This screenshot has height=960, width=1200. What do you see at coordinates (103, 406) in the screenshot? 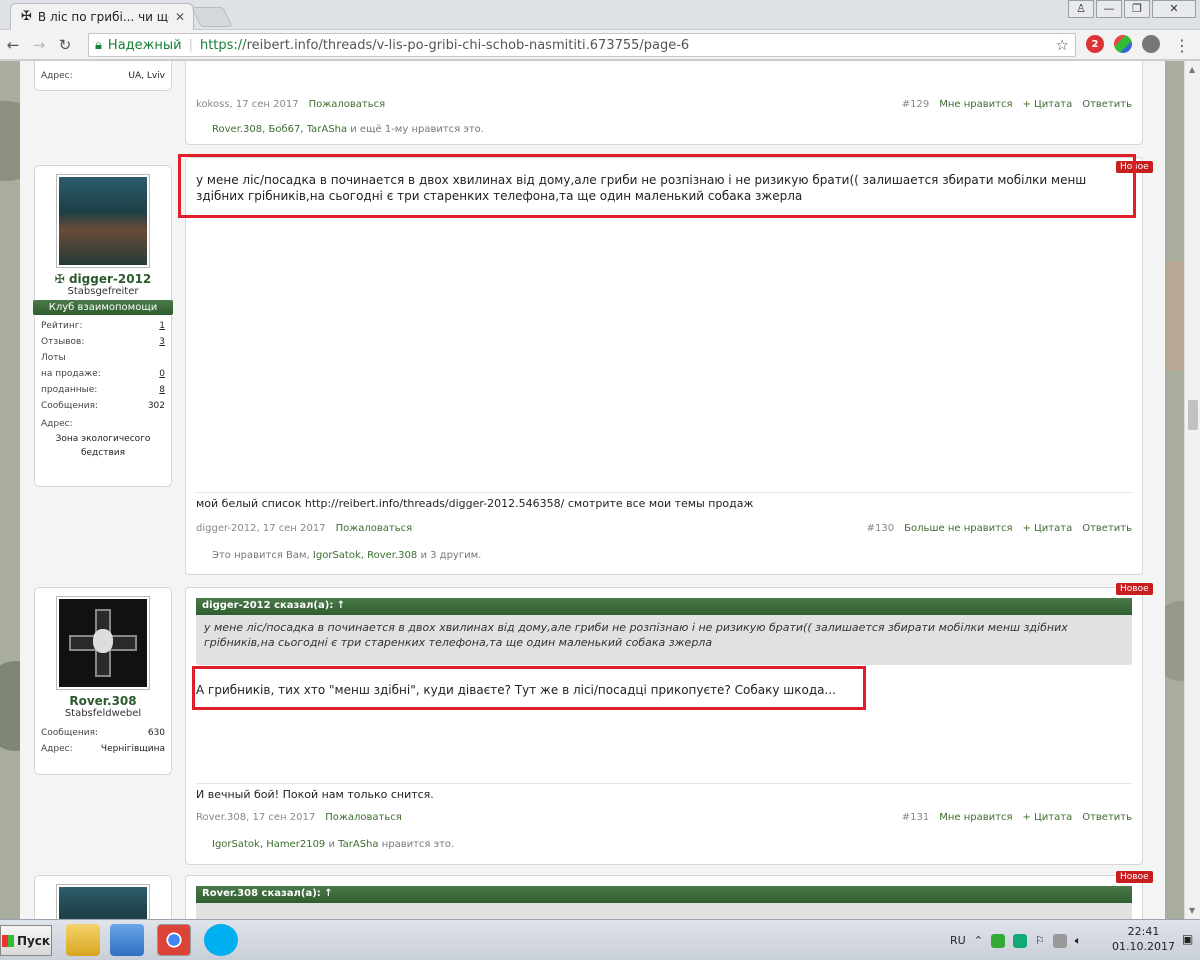
I see `user-stat-row: Сообщения: 302` at bounding box center [103, 406].